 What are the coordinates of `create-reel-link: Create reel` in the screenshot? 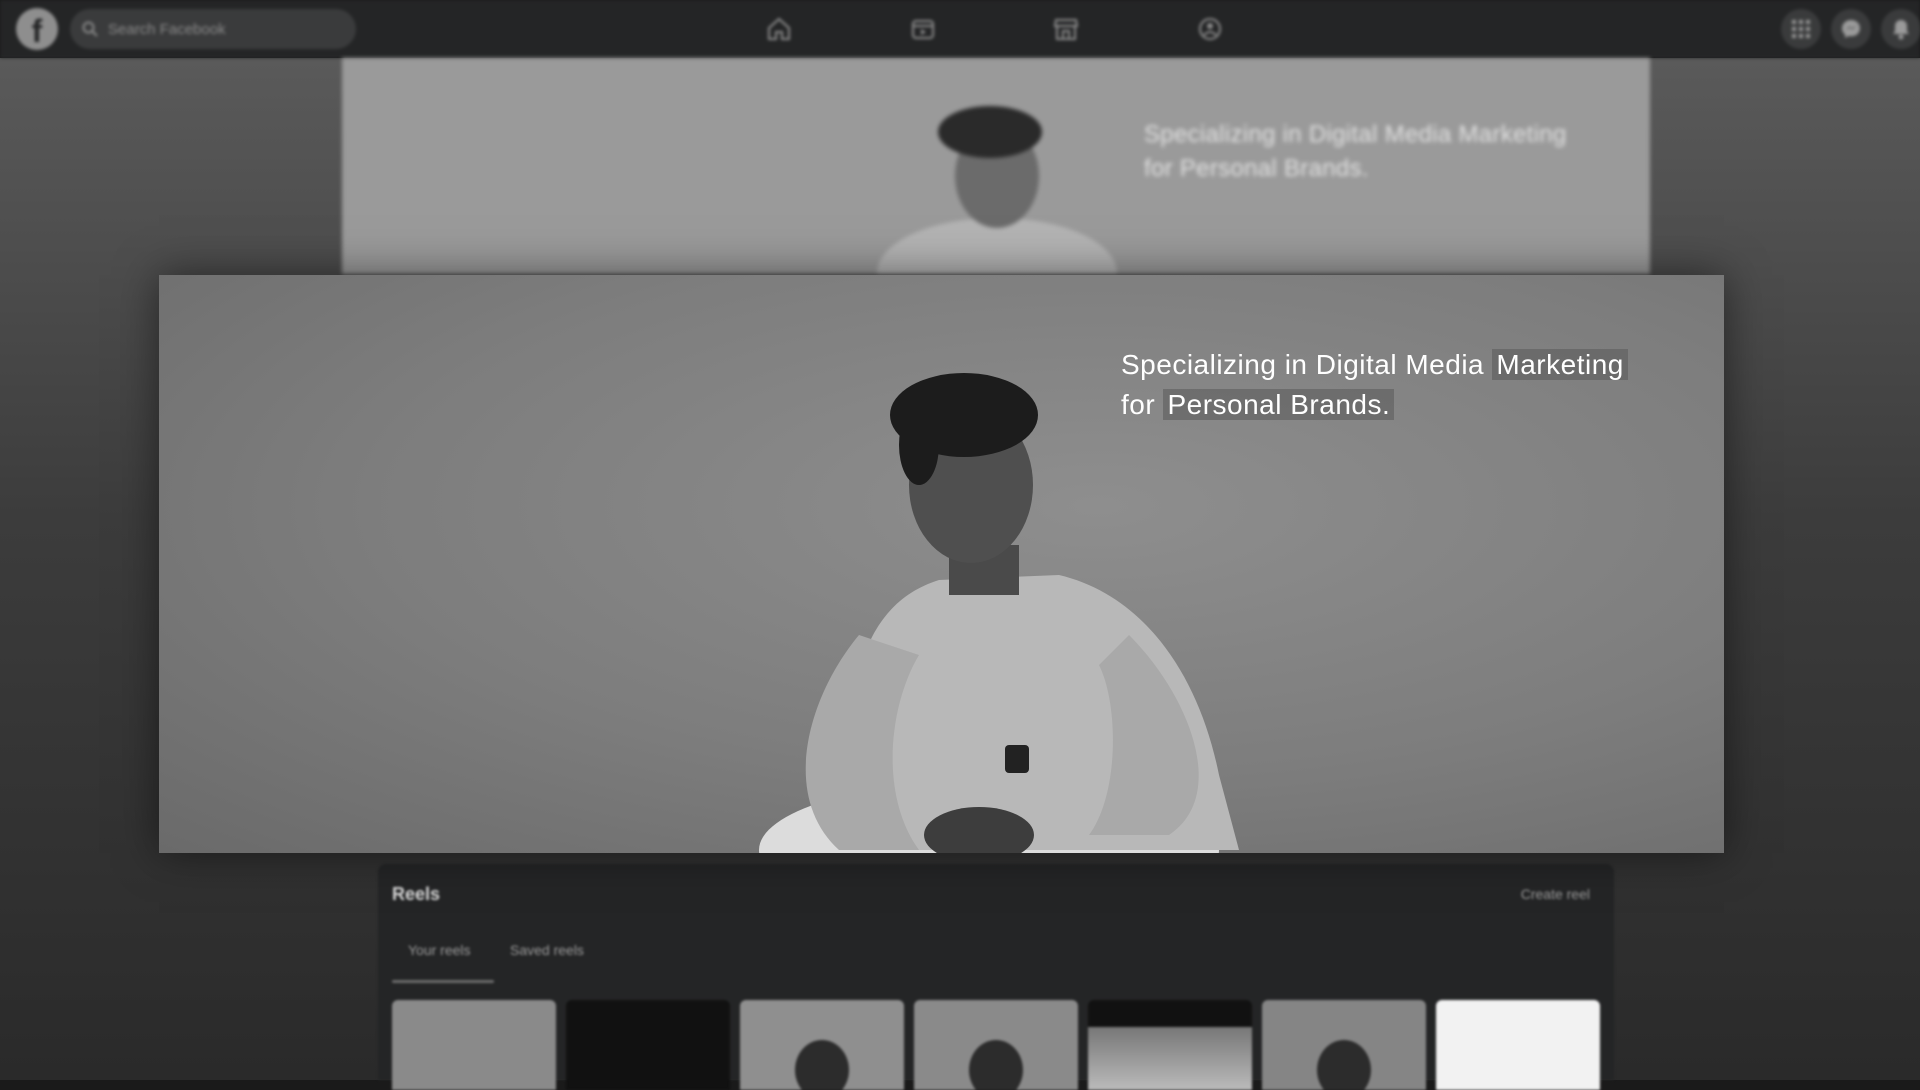 It's located at (1555, 894).